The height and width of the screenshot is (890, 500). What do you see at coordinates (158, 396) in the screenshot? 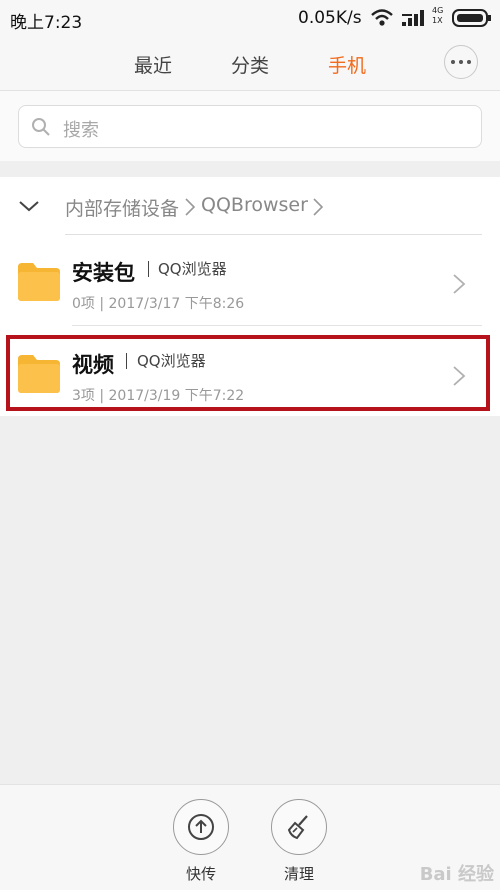
I see `folder-meta: 3项 | 2017/3/19 下午7:22` at bounding box center [158, 396].